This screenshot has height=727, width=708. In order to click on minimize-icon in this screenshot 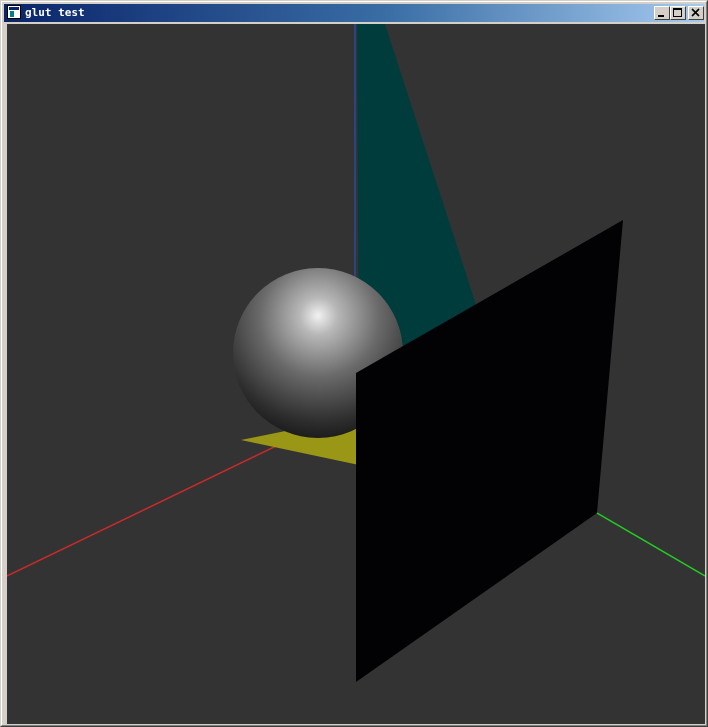, I will do `click(661, 16)`.